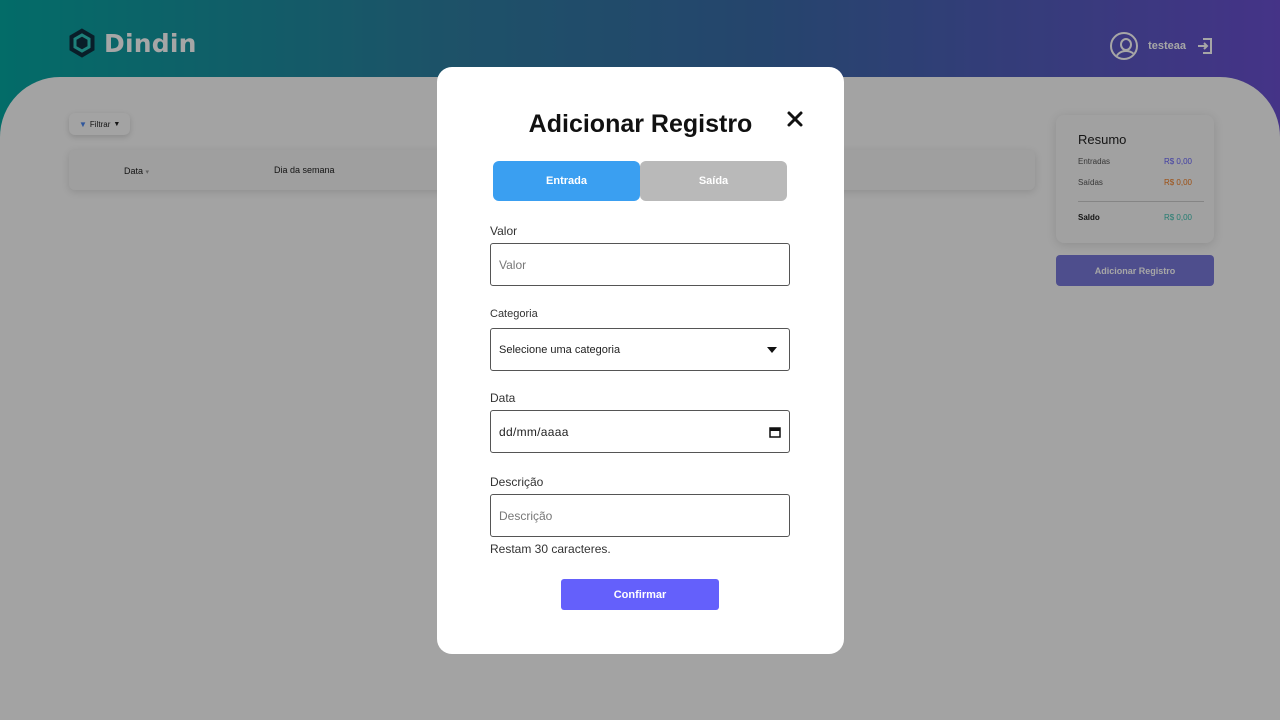 Image resolution: width=1280 pixels, height=720 pixels. What do you see at coordinates (514, 314) in the screenshot?
I see `categoria-label: Categoria` at bounding box center [514, 314].